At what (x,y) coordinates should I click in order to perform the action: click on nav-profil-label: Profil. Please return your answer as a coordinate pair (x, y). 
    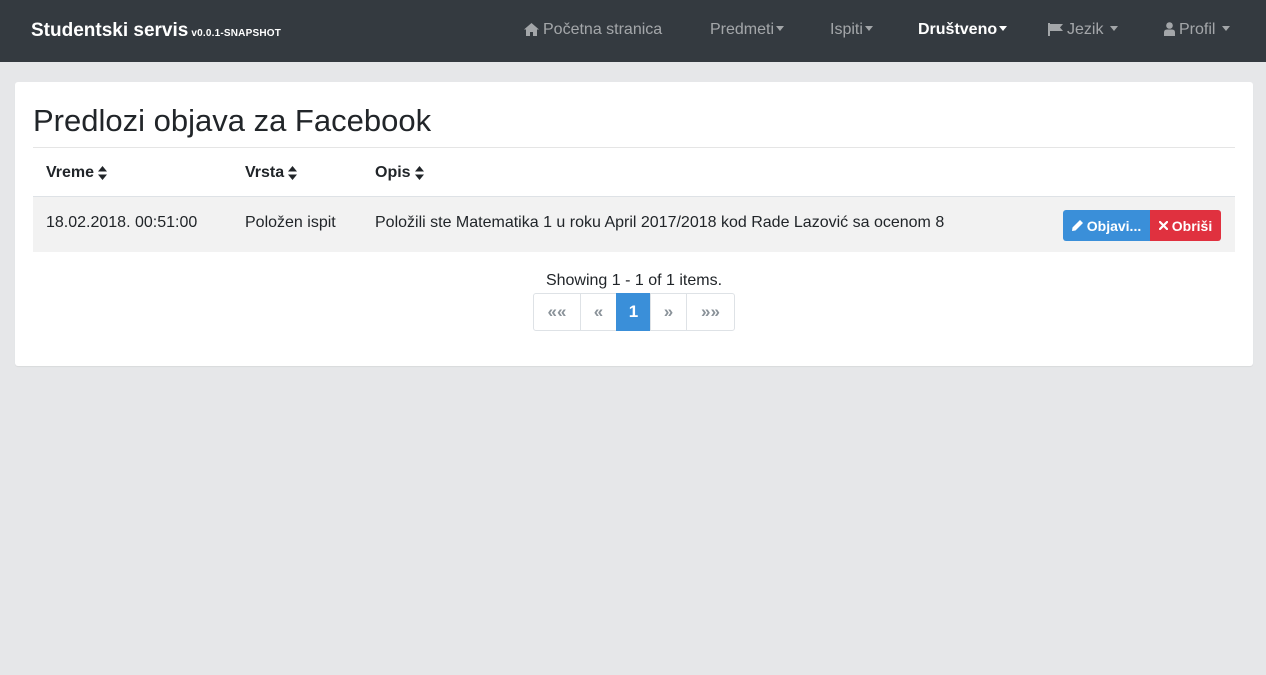
    Looking at the image, I should click on (1197, 29).